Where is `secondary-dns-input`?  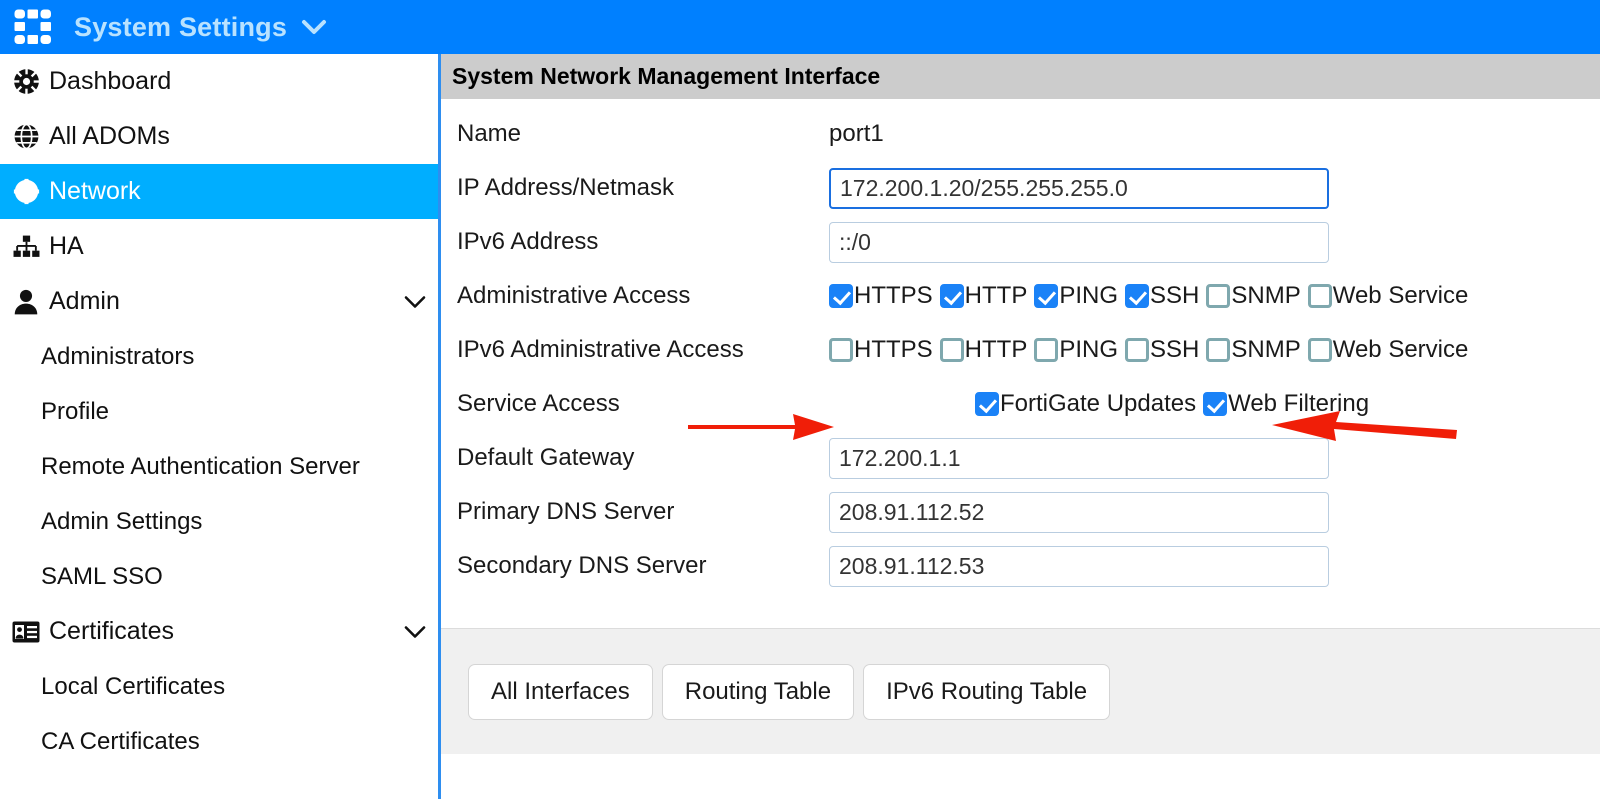 secondary-dns-input is located at coordinates (1079, 566).